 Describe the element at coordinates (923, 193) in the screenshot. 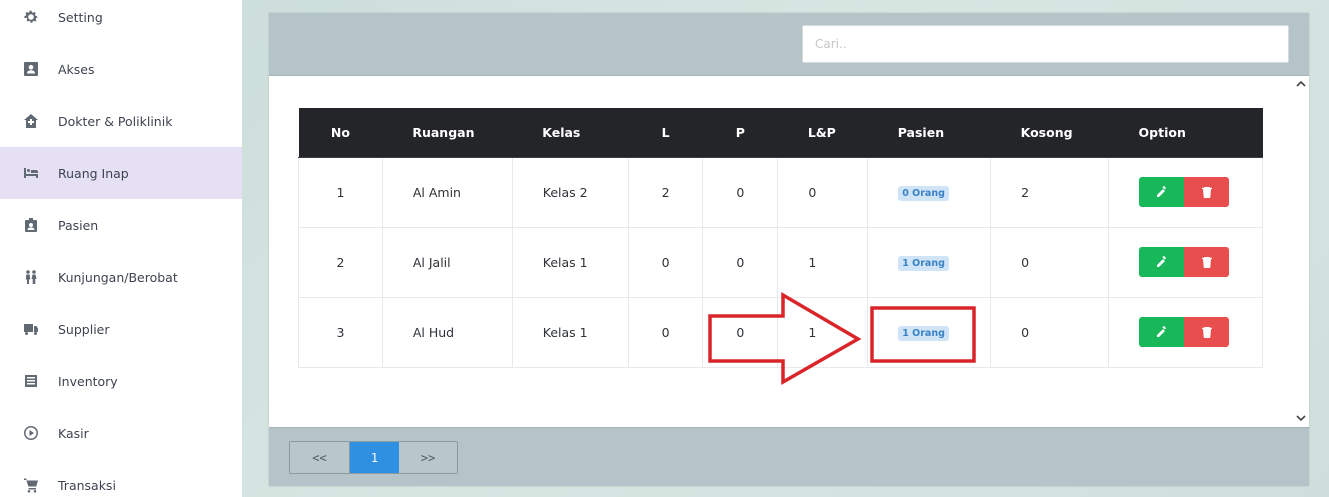

I see `patient-count-badge: 0 Orang` at that location.